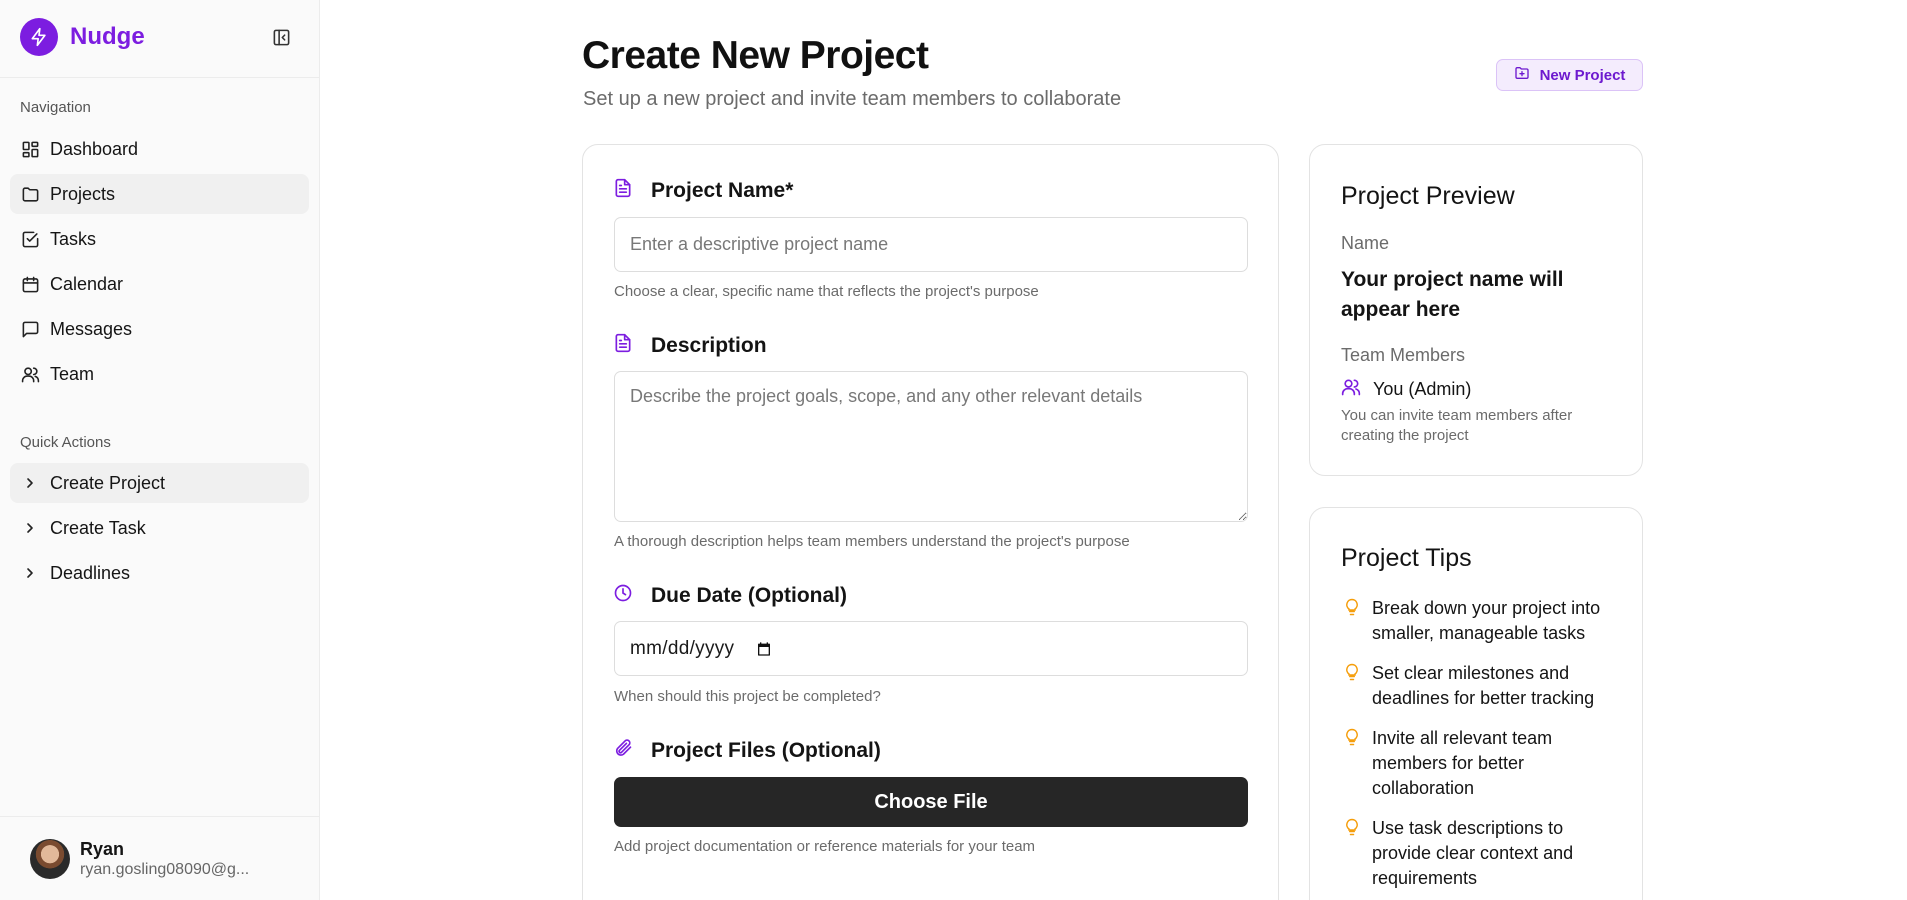  Describe the element at coordinates (931, 244) in the screenshot. I see `project-name-input` at that location.